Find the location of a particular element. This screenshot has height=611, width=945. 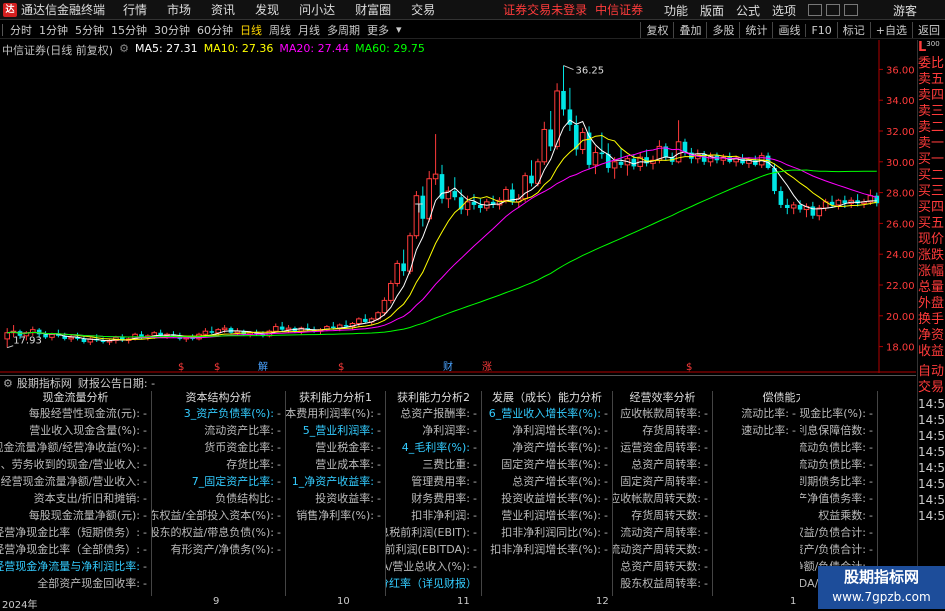

fund-row: 营业成本率: - is located at coordinates (348, 464).